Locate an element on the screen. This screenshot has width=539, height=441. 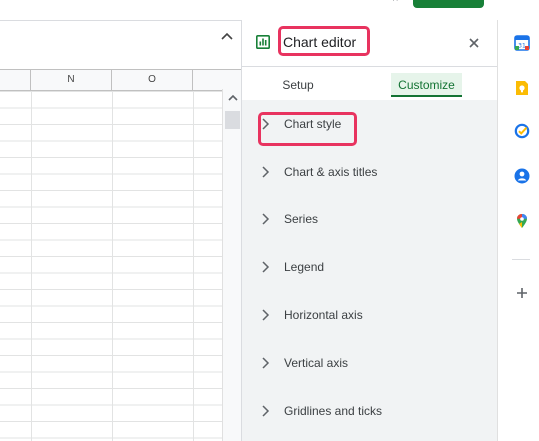
editor-tabs: Setup Customize is located at coordinates (369, 83).